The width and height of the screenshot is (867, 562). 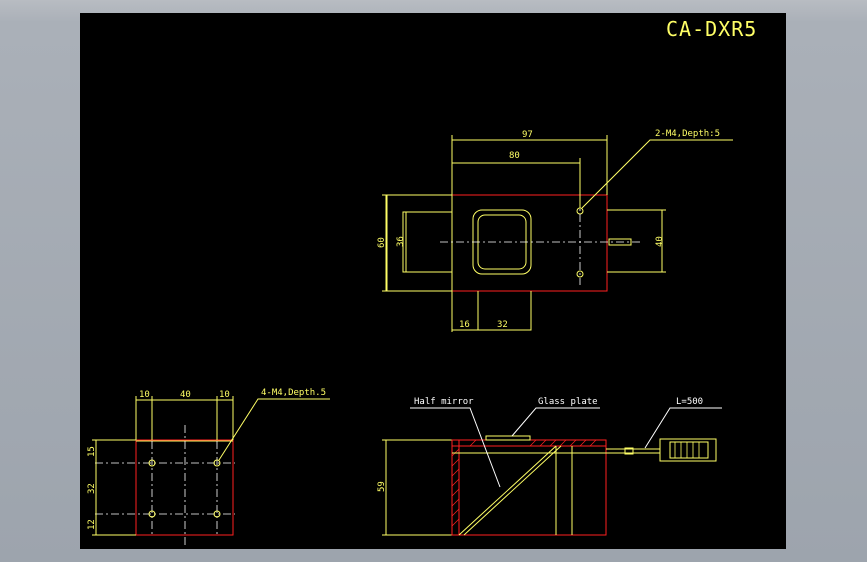 What do you see at coordinates (185, 395) in the screenshot?
I see `dim-40-front: 40` at bounding box center [185, 395].